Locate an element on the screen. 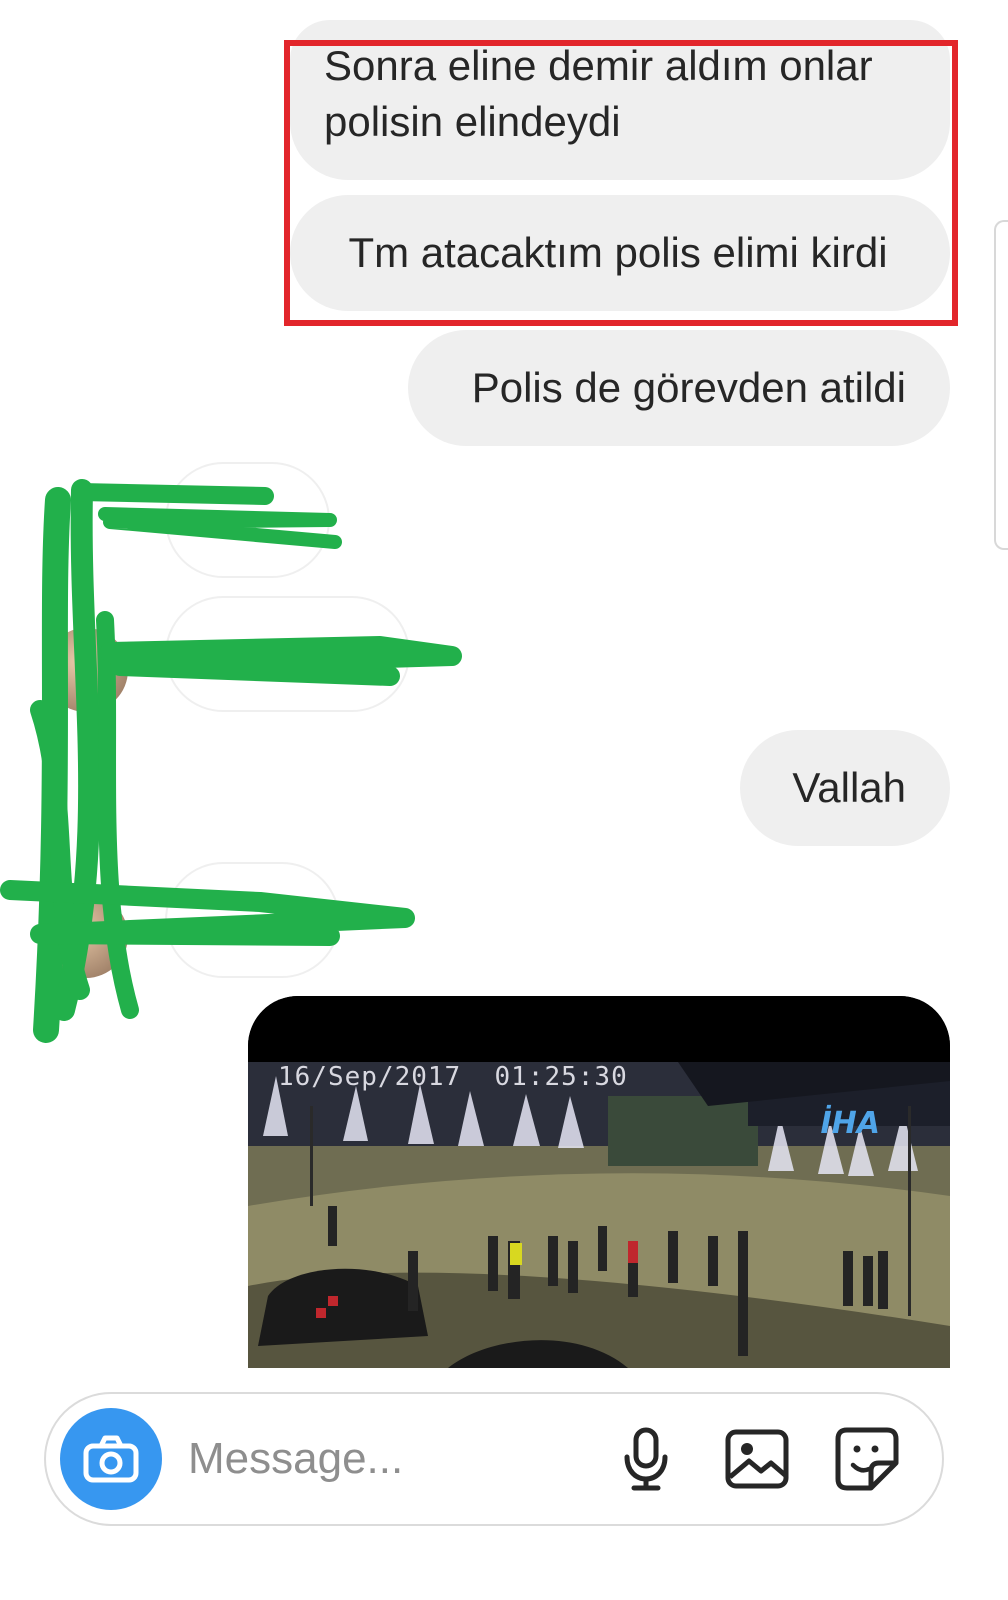 This screenshot has width=1008, height=1600. outgoing-message: Tm atacaktım polis elimi kirdi is located at coordinates (620, 253).